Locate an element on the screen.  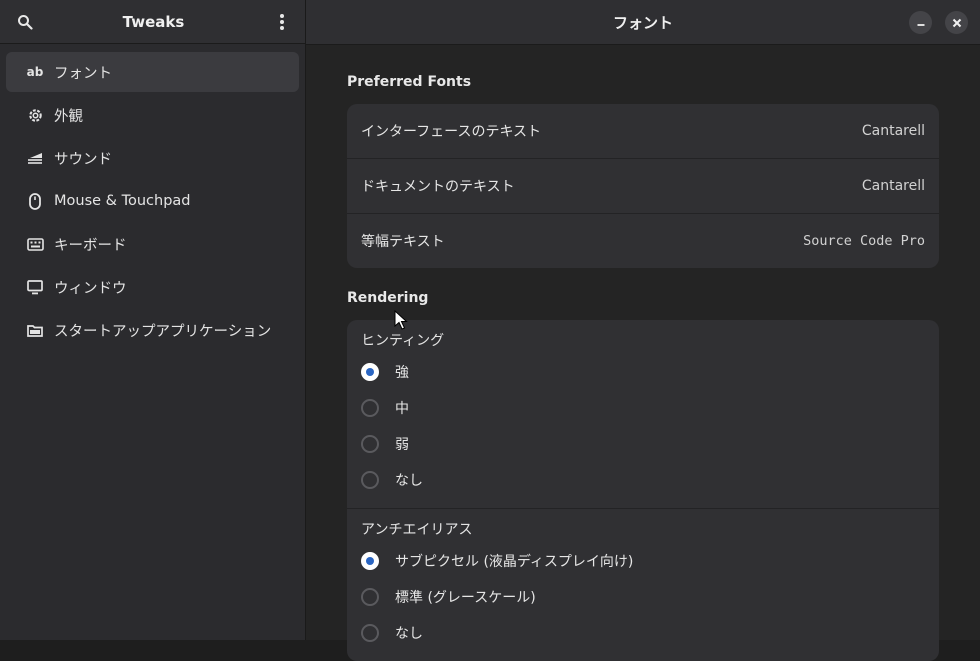
sidebar-header: Tweaks is located at coordinates (152, 22).